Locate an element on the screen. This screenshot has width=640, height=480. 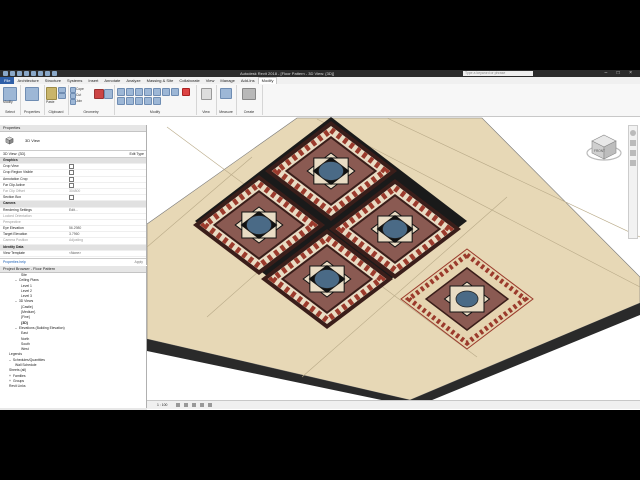
help-search-input: Type a keyword or phrase is located at coordinates (498, 73).